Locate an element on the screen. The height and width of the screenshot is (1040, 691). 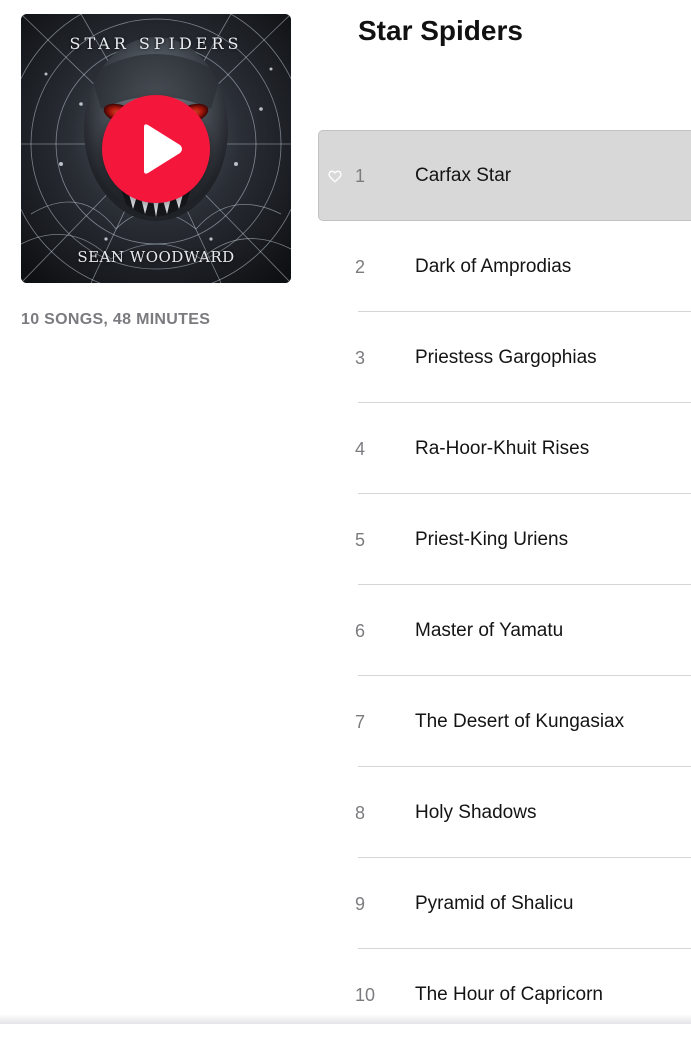
track-row: 3 Priestess Gargophias is located at coordinates (504, 357).